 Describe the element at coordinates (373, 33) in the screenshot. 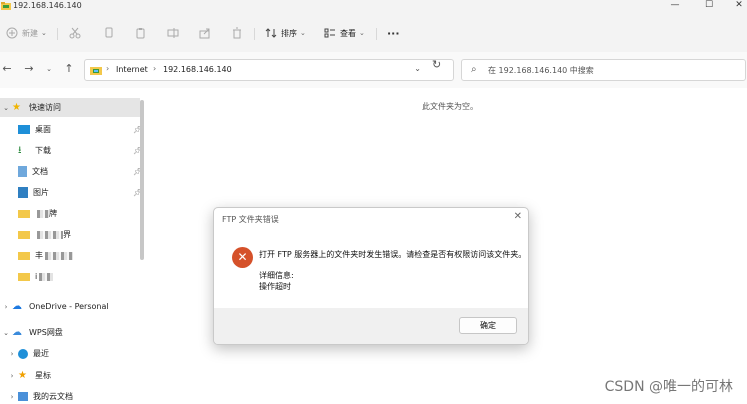

I see `command-bar: 新建 ⌄ 排序 ⌄ 查看 ⌄ ···` at that location.